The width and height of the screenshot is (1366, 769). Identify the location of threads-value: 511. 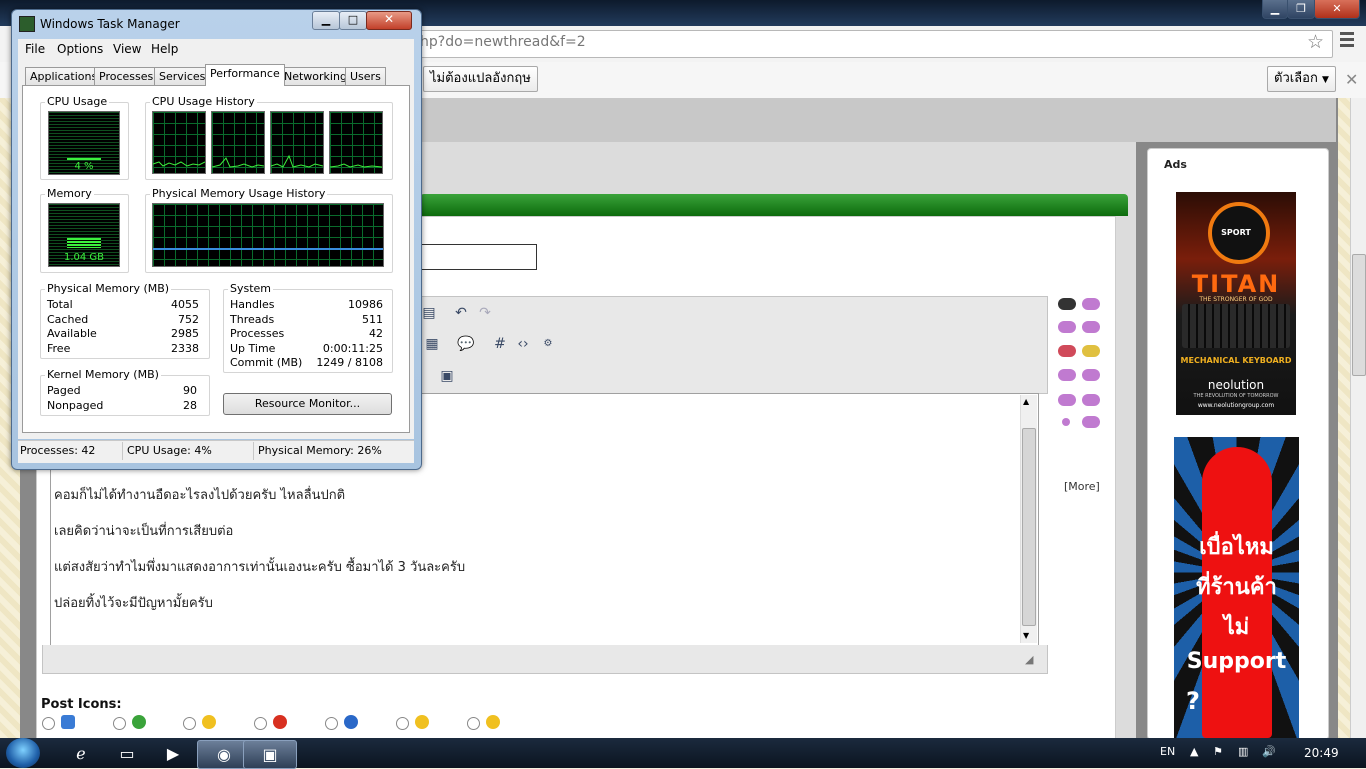
(372, 319).